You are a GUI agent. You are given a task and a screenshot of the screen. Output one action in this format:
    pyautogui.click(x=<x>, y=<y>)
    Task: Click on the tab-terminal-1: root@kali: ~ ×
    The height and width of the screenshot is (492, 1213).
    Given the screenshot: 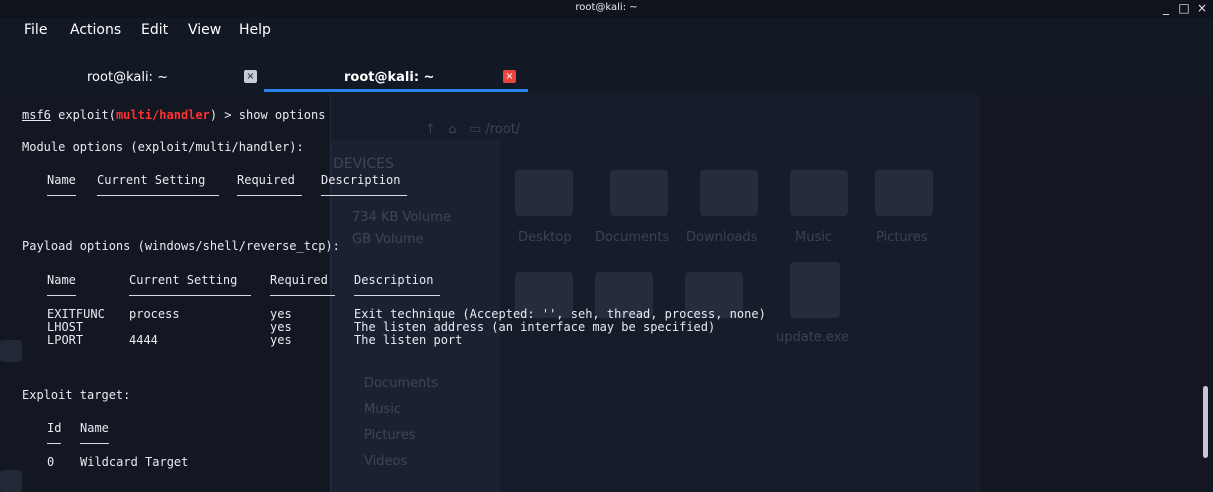 What is the action you would take?
    pyautogui.click(x=132, y=68)
    